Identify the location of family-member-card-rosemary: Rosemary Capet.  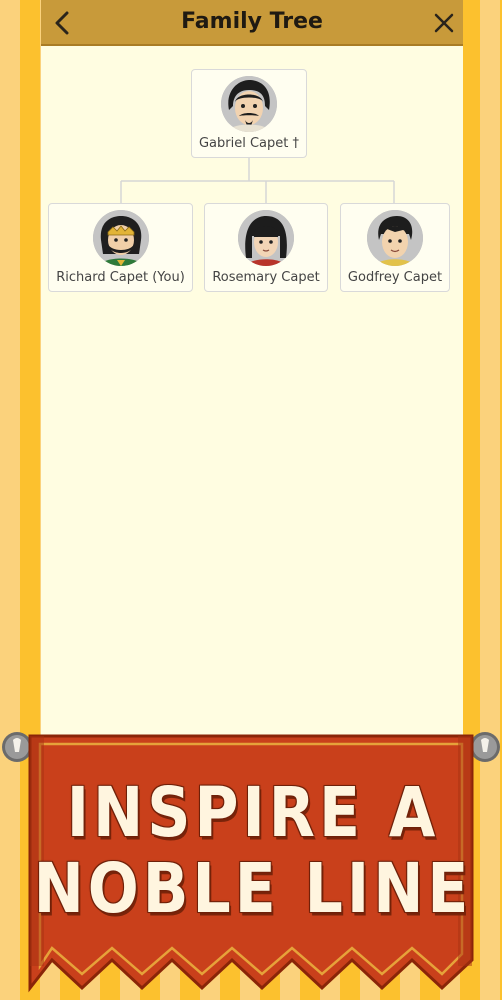
(266, 247).